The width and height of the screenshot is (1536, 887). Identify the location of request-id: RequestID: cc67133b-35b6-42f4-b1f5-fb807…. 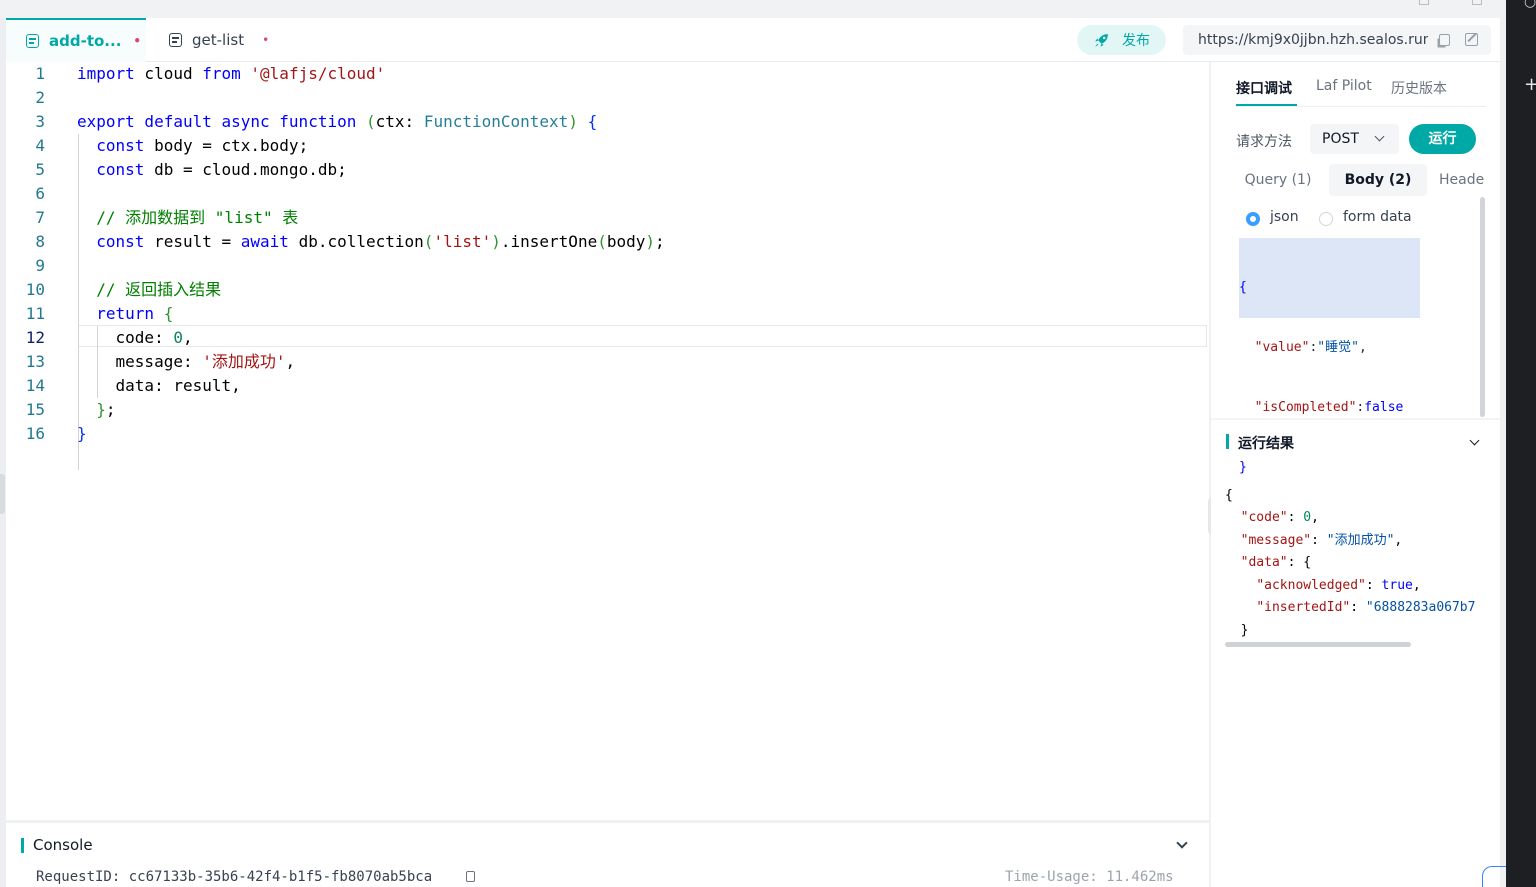
(234, 877).